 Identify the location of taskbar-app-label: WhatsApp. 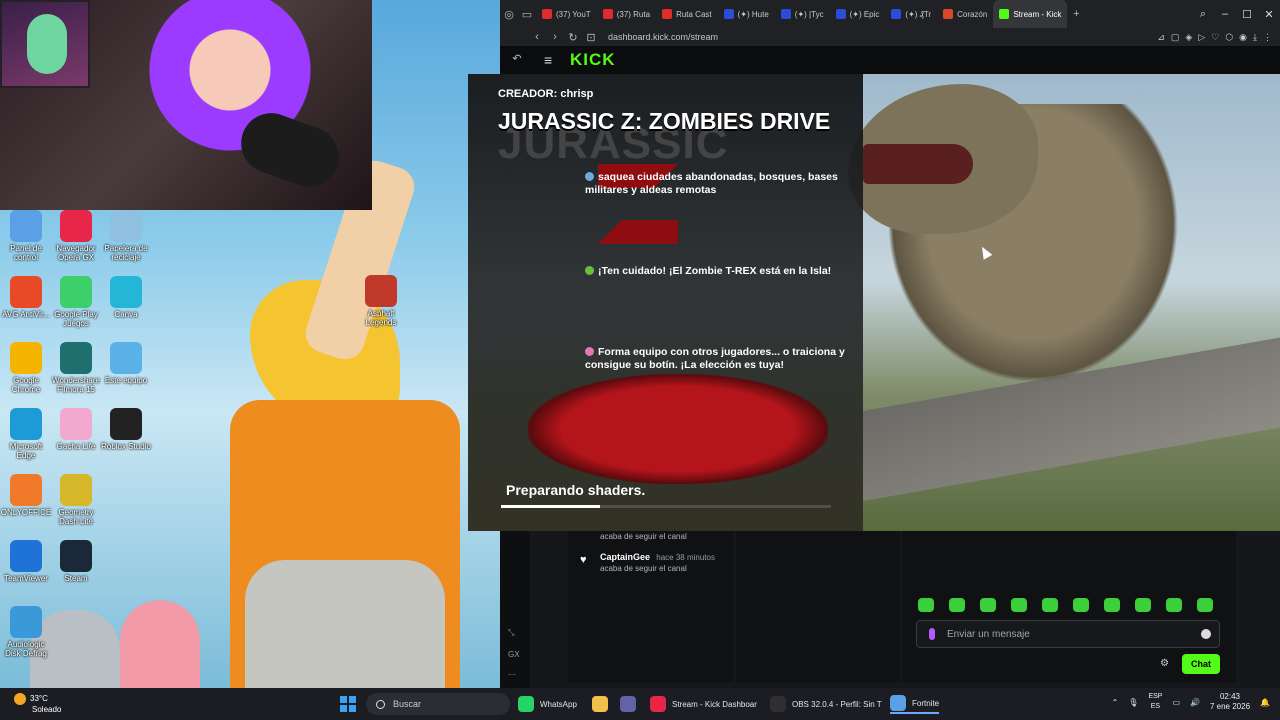
(558, 704).